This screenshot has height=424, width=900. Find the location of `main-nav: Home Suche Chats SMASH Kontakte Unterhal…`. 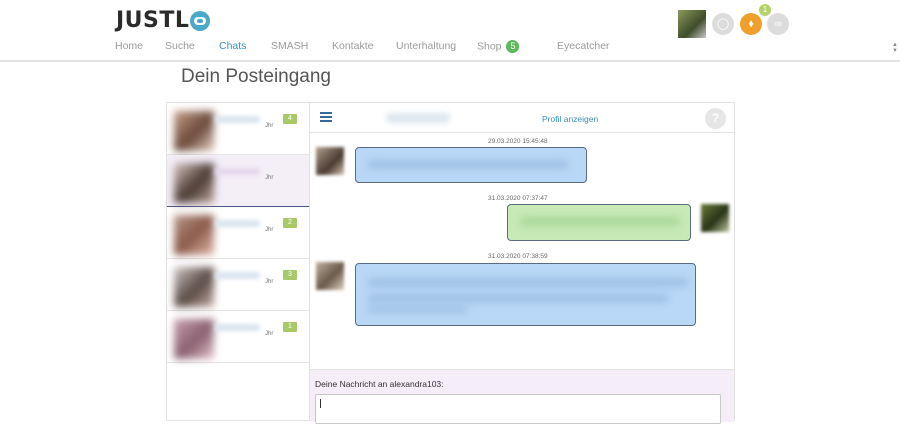

main-nav: Home Suche Chats SMASH Kontakte Unterhal… is located at coordinates (366, 46).